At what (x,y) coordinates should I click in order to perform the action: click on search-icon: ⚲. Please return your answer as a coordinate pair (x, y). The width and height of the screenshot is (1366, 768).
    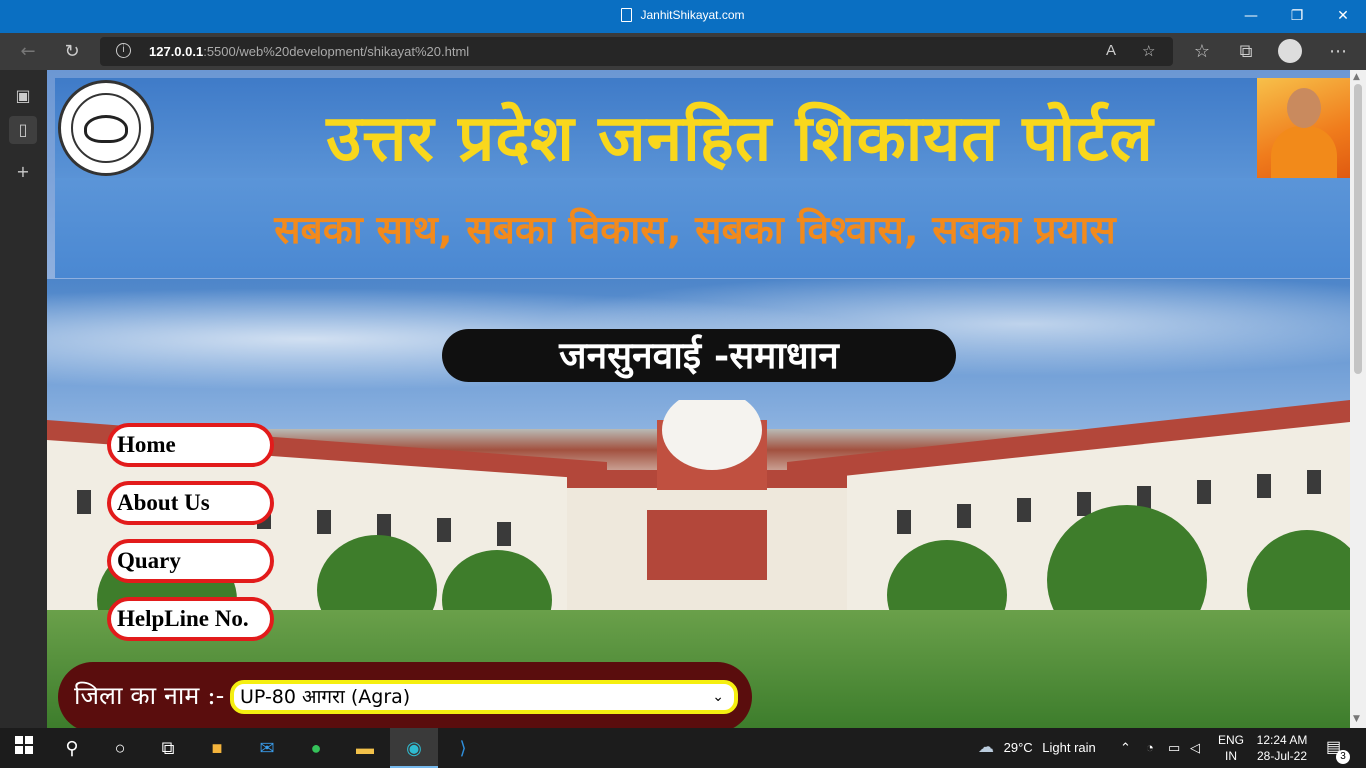
    Looking at the image, I should click on (72, 748).